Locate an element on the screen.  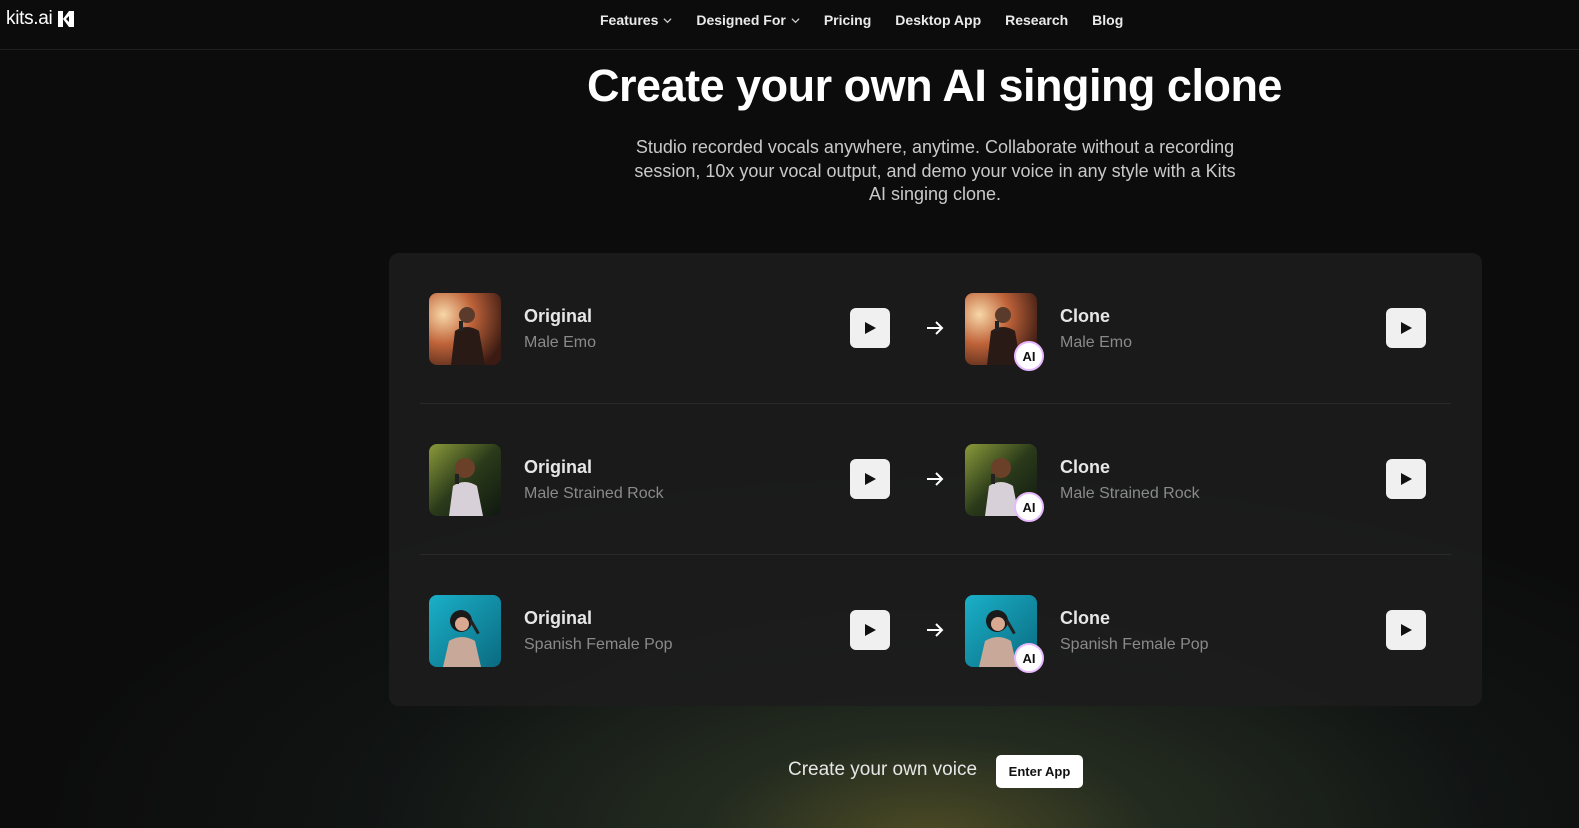
nav-desktop-app-label: Desktop App is located at coordinates (938, 20).